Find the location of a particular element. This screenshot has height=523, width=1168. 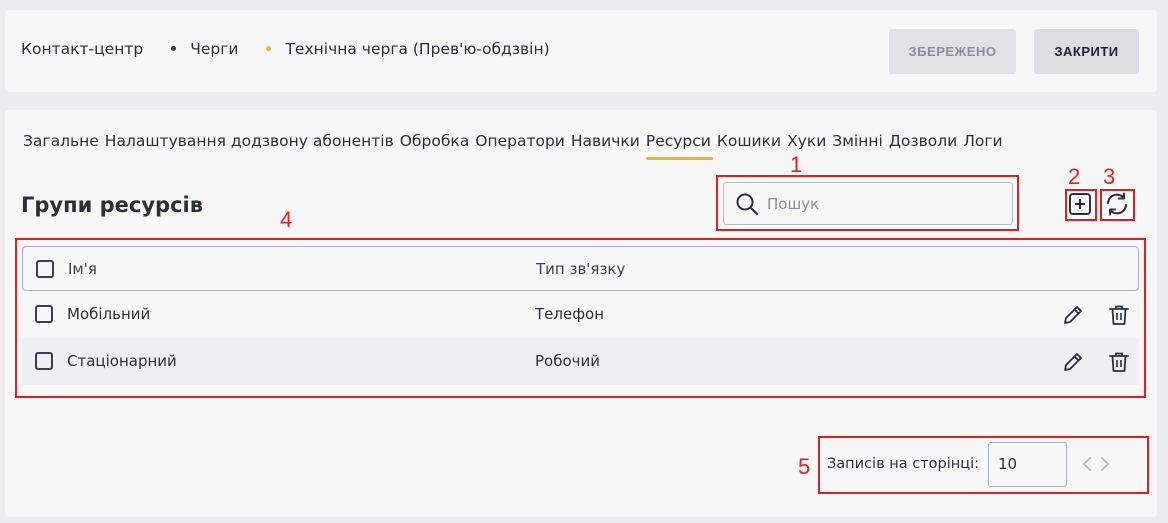

breadcrumb-item-queues: Черги is located at coordinates (214, 49).